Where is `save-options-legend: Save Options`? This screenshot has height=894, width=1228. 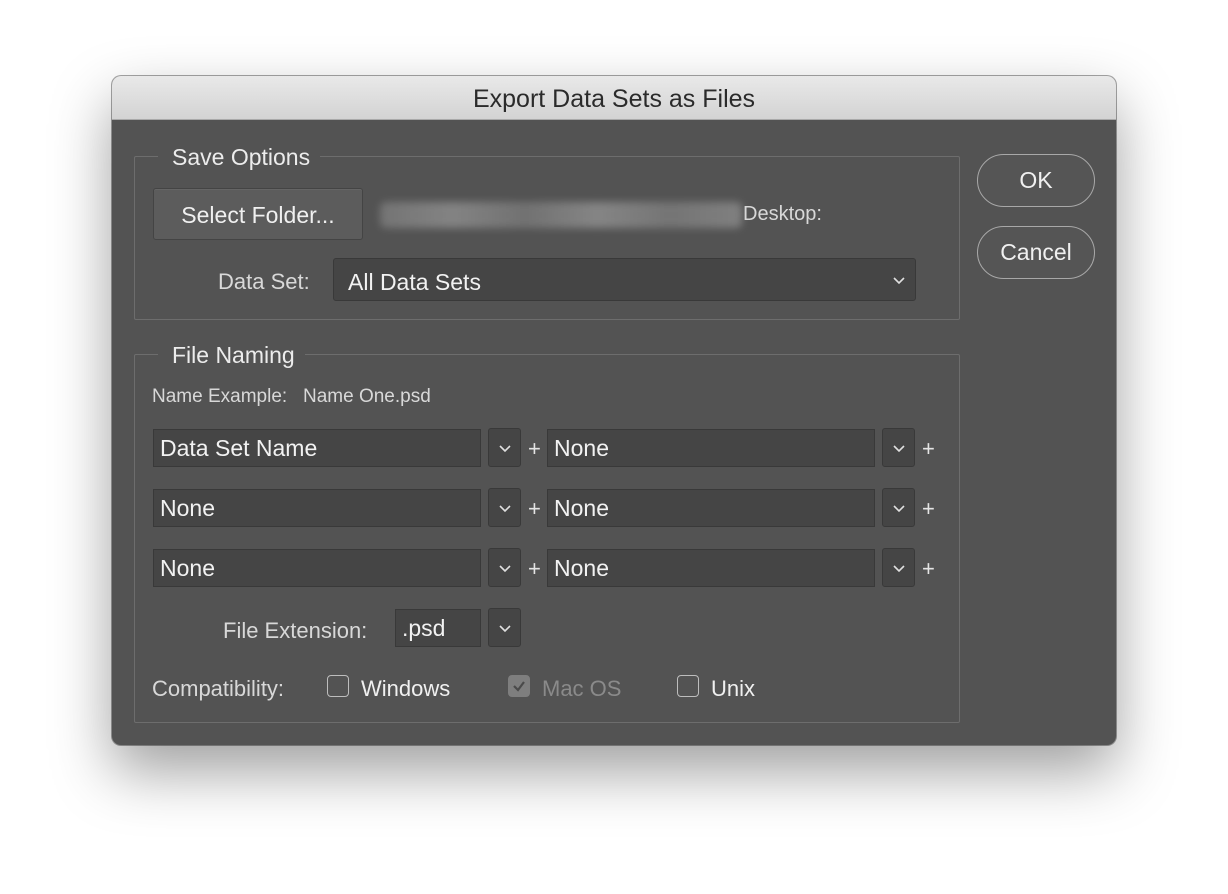
save-options-legend: Save Options is located at coordinates (239, 157).